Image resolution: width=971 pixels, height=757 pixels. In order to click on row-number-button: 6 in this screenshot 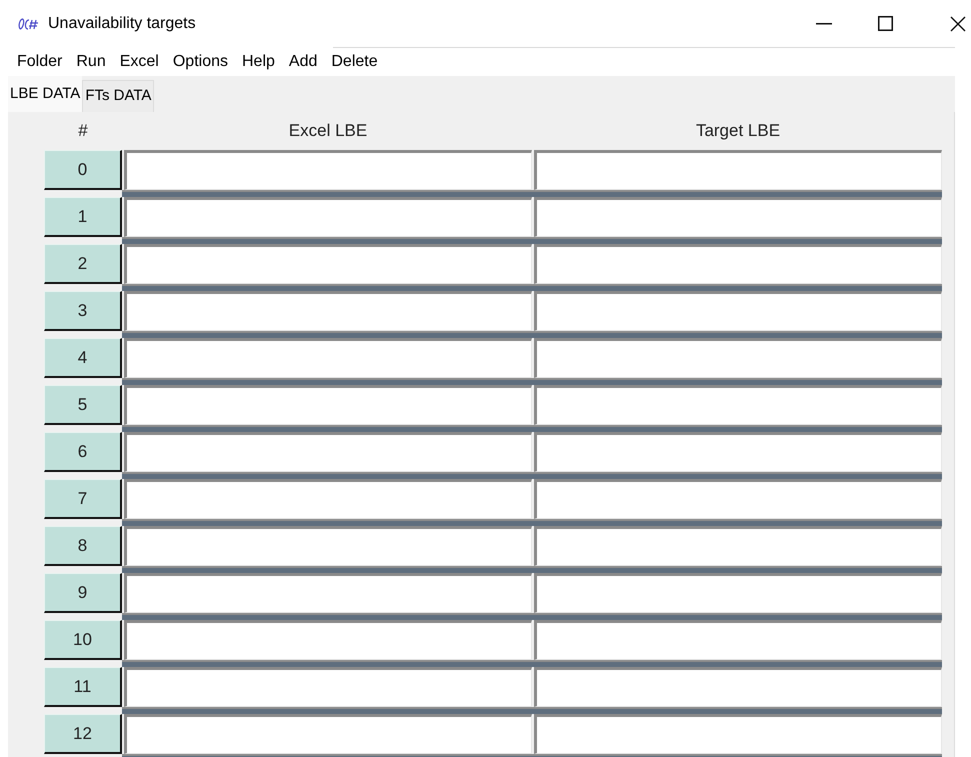, I will do `click(83, 452)`.